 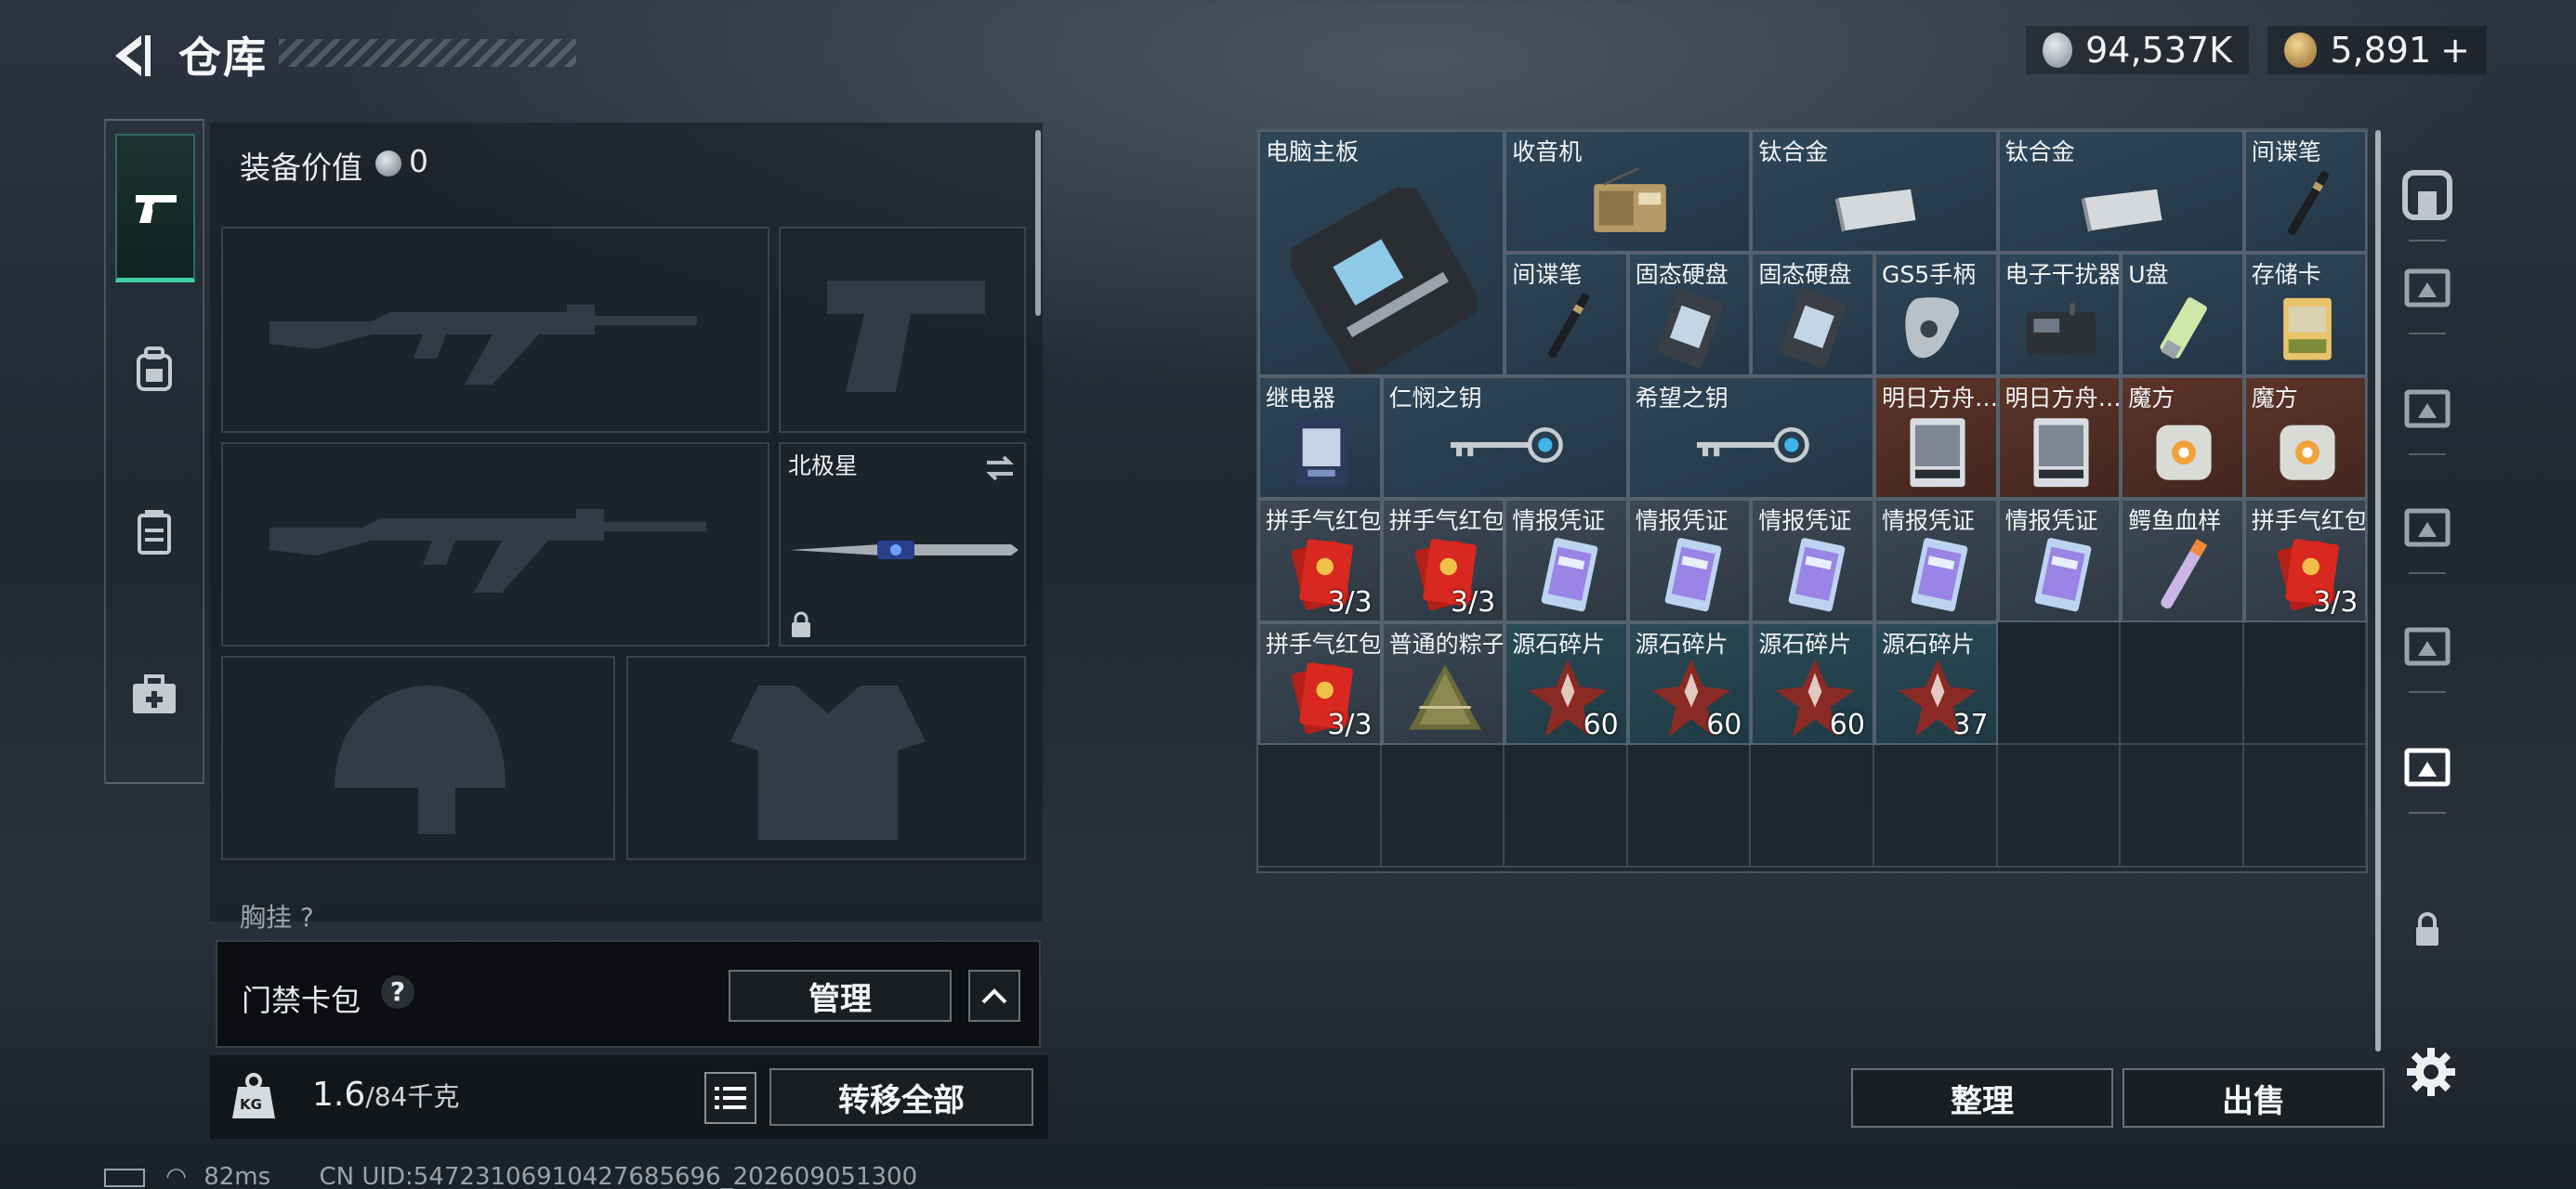 I want to click on armor-slot, so click(x=826, y=758).